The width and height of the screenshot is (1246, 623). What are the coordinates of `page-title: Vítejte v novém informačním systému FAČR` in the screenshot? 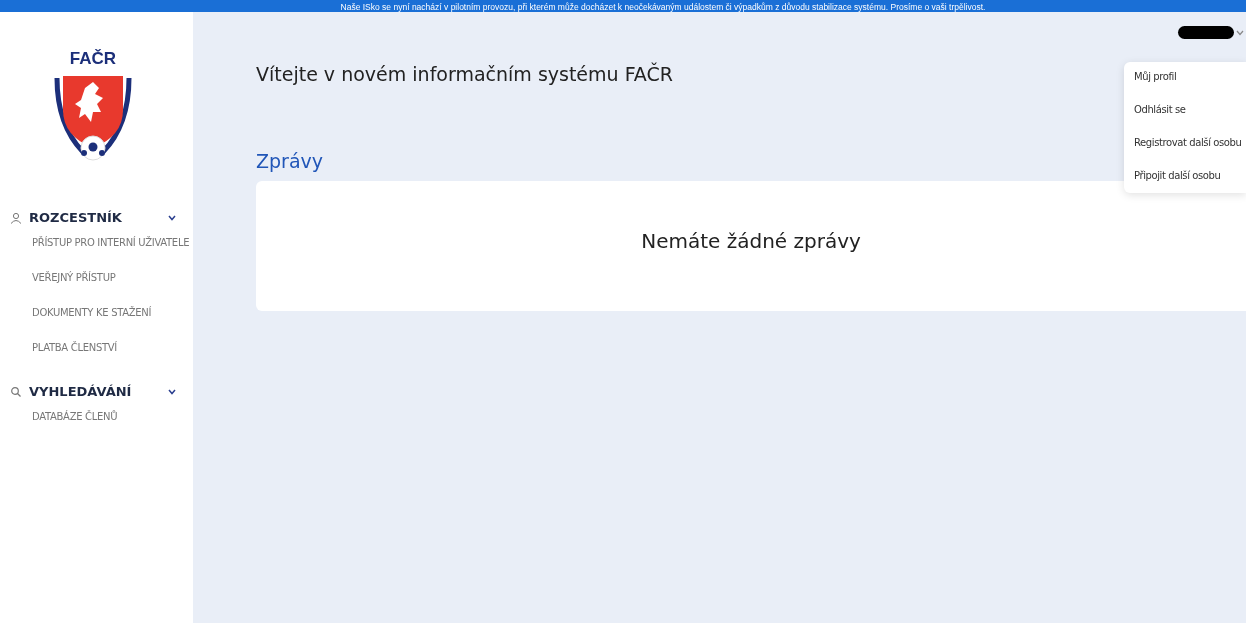 It's located at (464, 74).